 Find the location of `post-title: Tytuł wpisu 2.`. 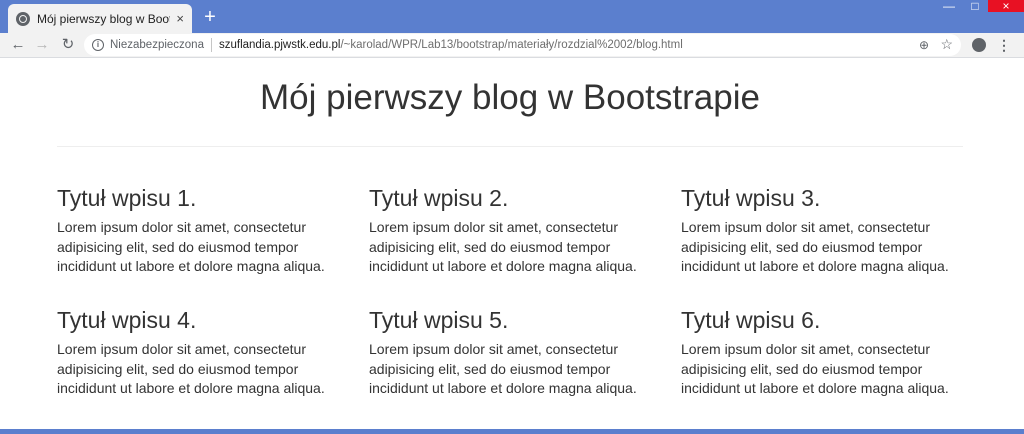

post-title: Tytuł wpisu 2. is located at coordinates (439, 198).